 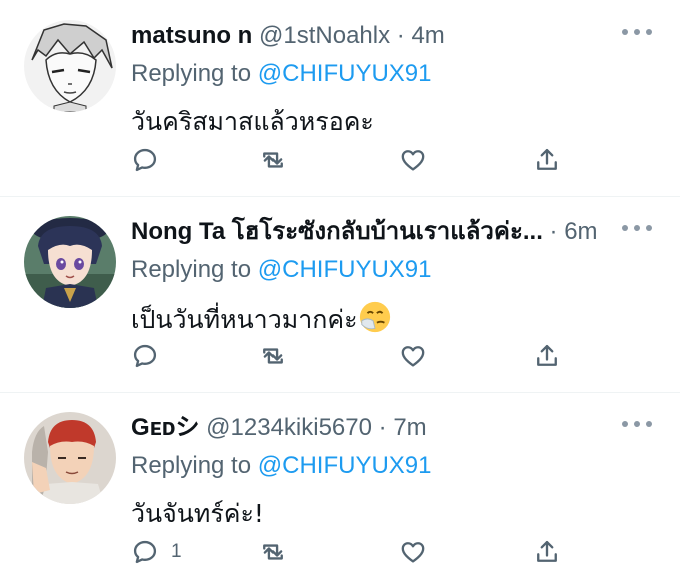 I want to click on reply-button: 1, so click(x=156, y=552).